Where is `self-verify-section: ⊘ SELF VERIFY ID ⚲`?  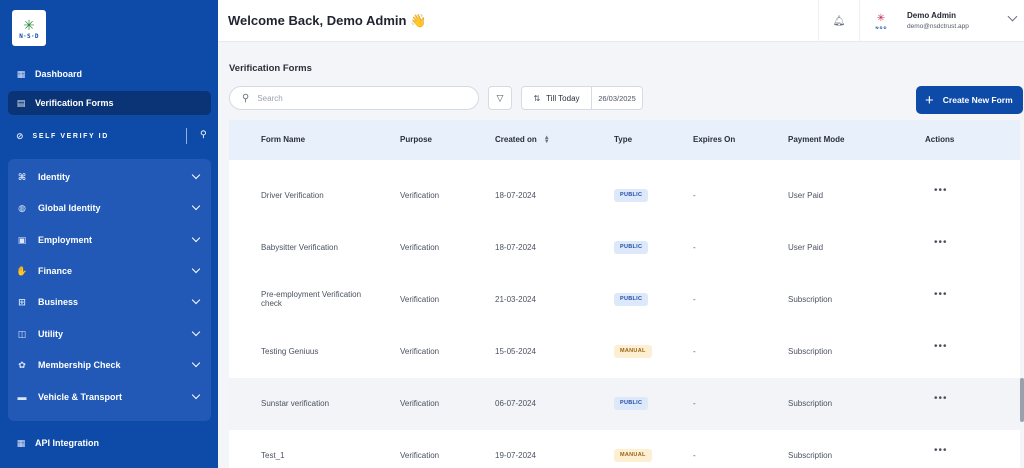
self-verify-section: ⊘ SELF VERIFY ID ⚲ is located at coordinates (113, 136).